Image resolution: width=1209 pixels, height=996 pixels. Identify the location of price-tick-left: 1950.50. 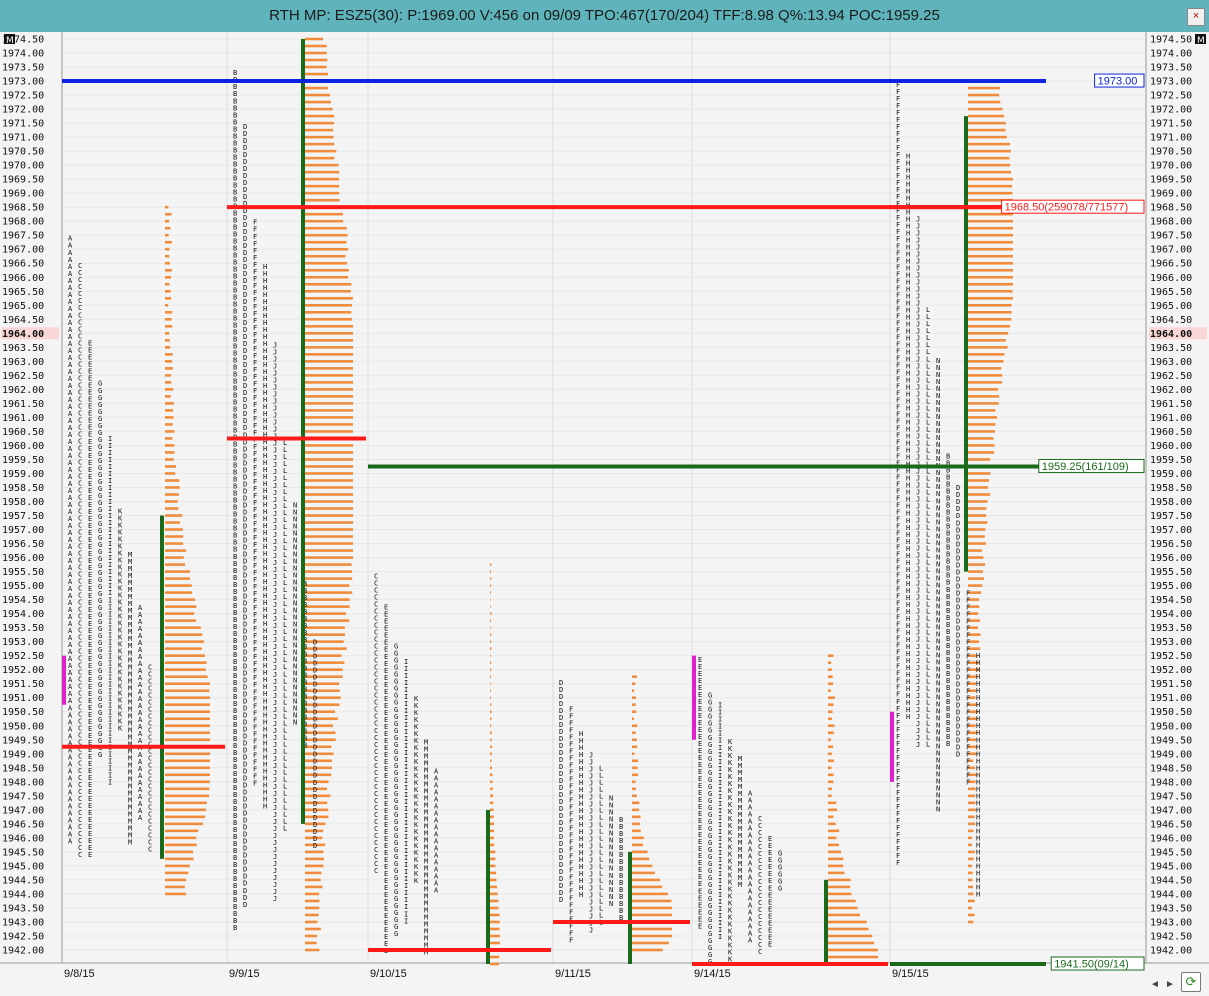
(23, 712).